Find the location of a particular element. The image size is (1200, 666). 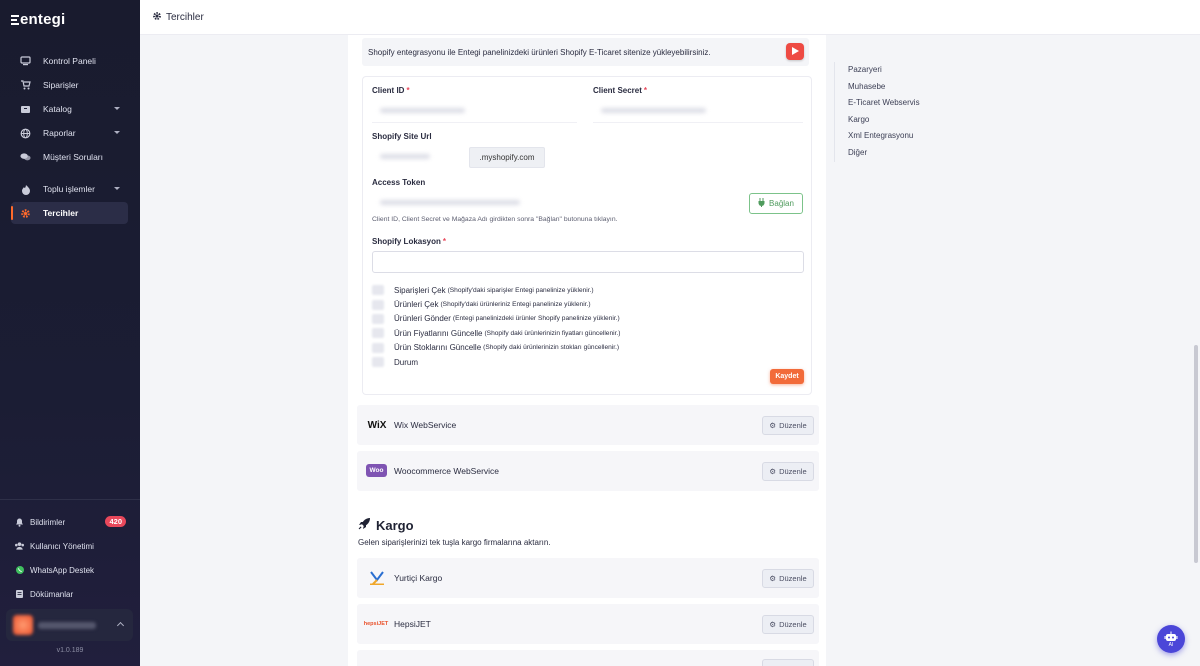

kargo-section-title: Kargo is located at coordinates (386, 525).